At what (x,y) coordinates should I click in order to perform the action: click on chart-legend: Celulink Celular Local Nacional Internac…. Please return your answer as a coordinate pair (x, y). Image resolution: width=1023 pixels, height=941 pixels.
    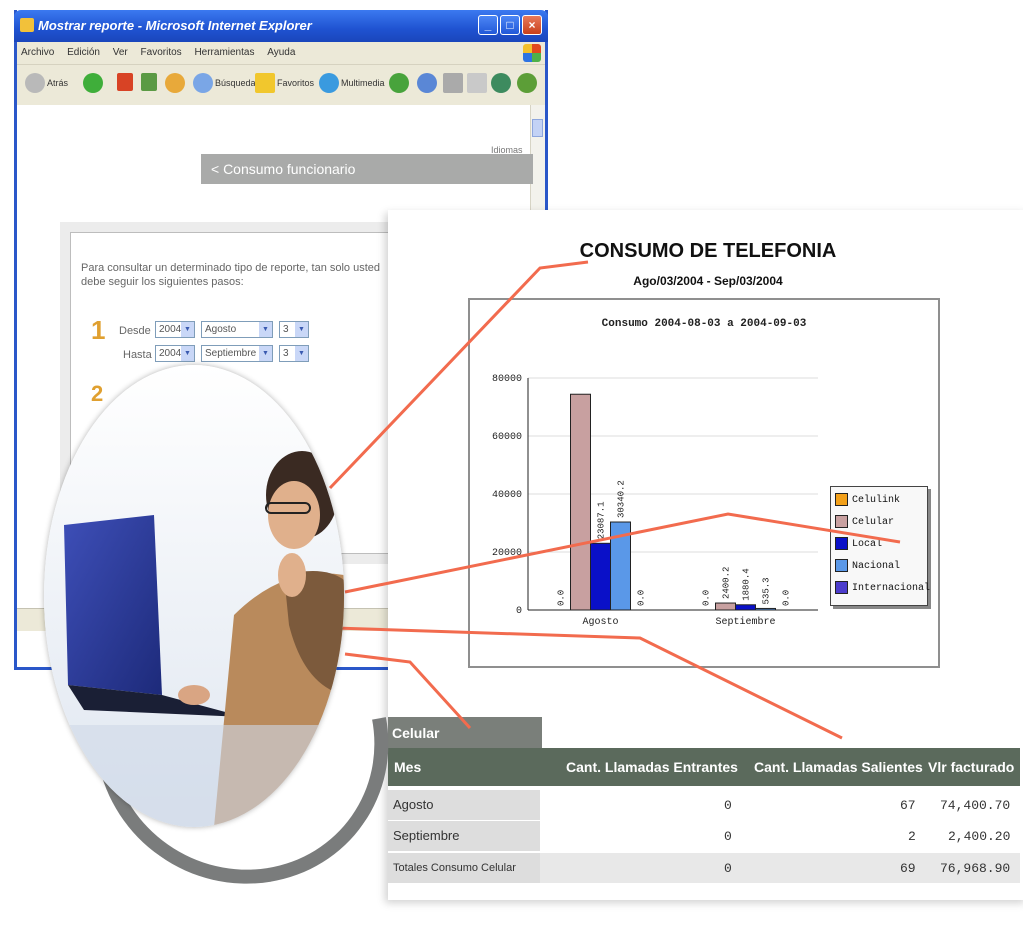
    Looking at the image, I should click on (880, 546).